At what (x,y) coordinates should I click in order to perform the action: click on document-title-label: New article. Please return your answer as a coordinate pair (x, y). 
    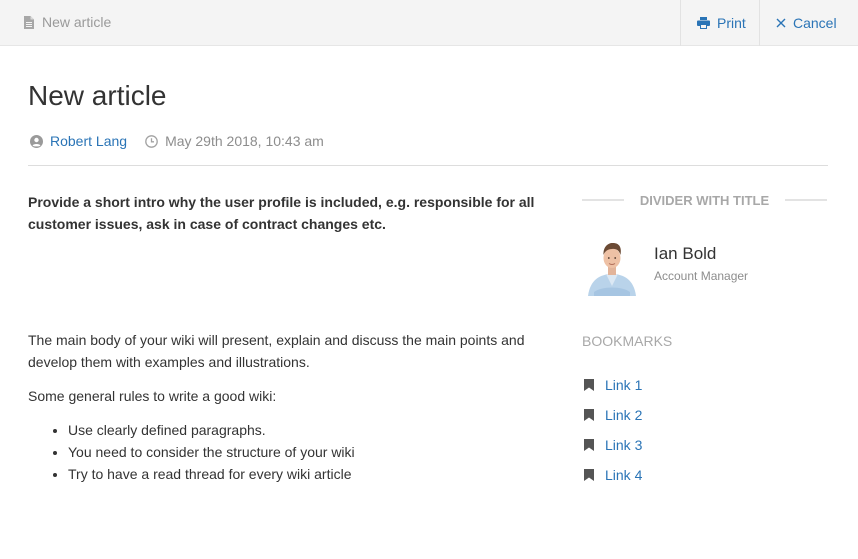
    Looking at the image, I should click on (77, 22).